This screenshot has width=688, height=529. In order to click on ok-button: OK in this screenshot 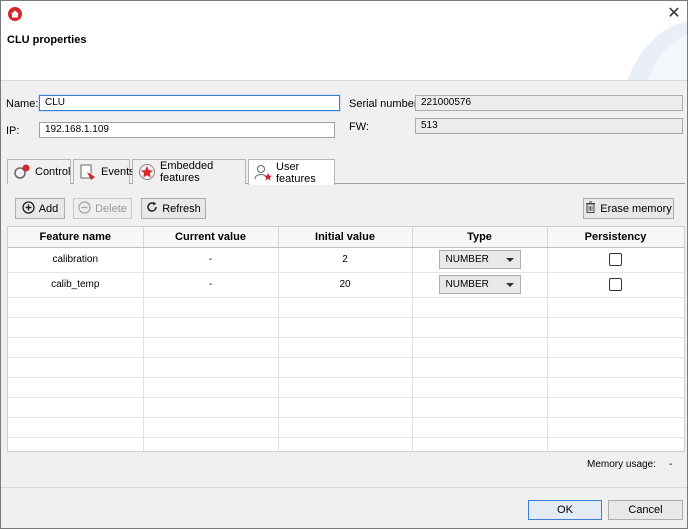, I will do `click(565, 510)`.